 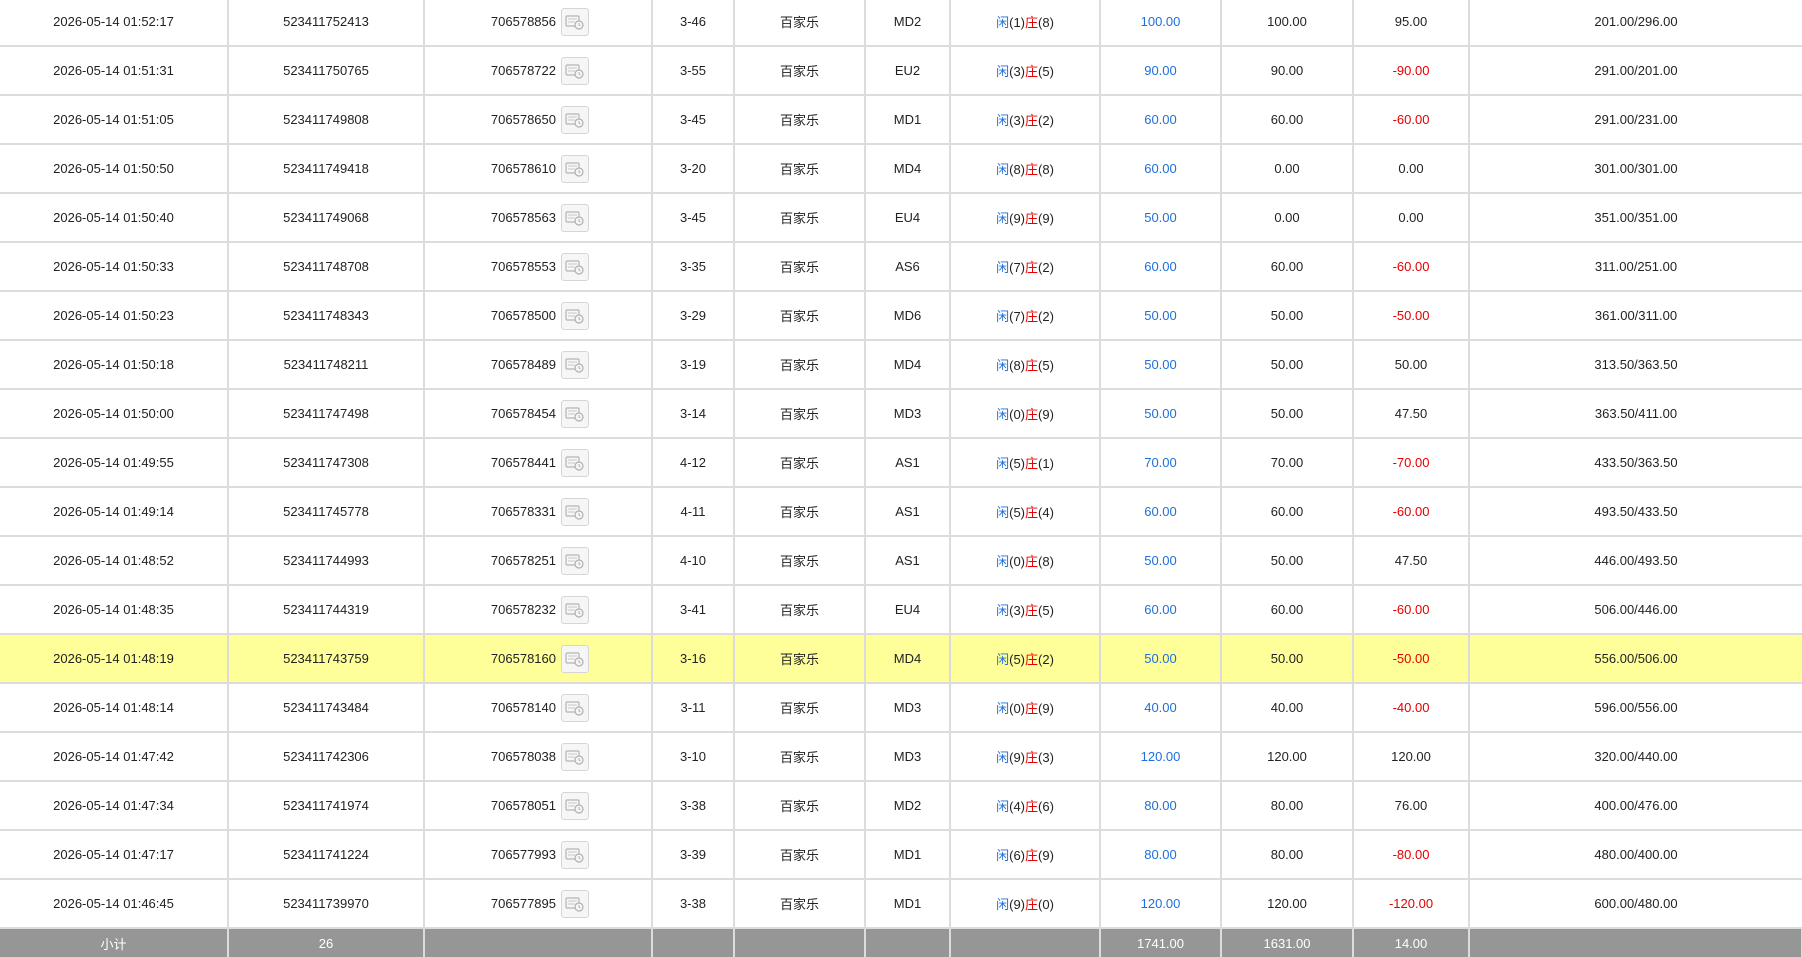 What do you see at coordinates (1411, 23) in the screenshot?
I see `win-amount: 95.00` at bounding box center [1411, 23].